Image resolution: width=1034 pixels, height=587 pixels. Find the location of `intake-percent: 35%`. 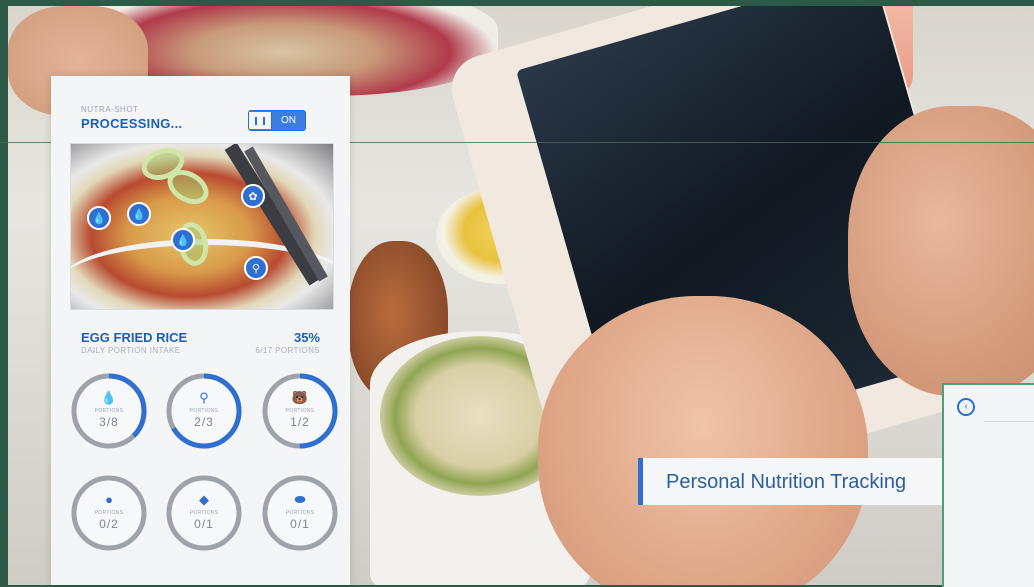

intake-percent: 35% is located at coordinates (306, 337).